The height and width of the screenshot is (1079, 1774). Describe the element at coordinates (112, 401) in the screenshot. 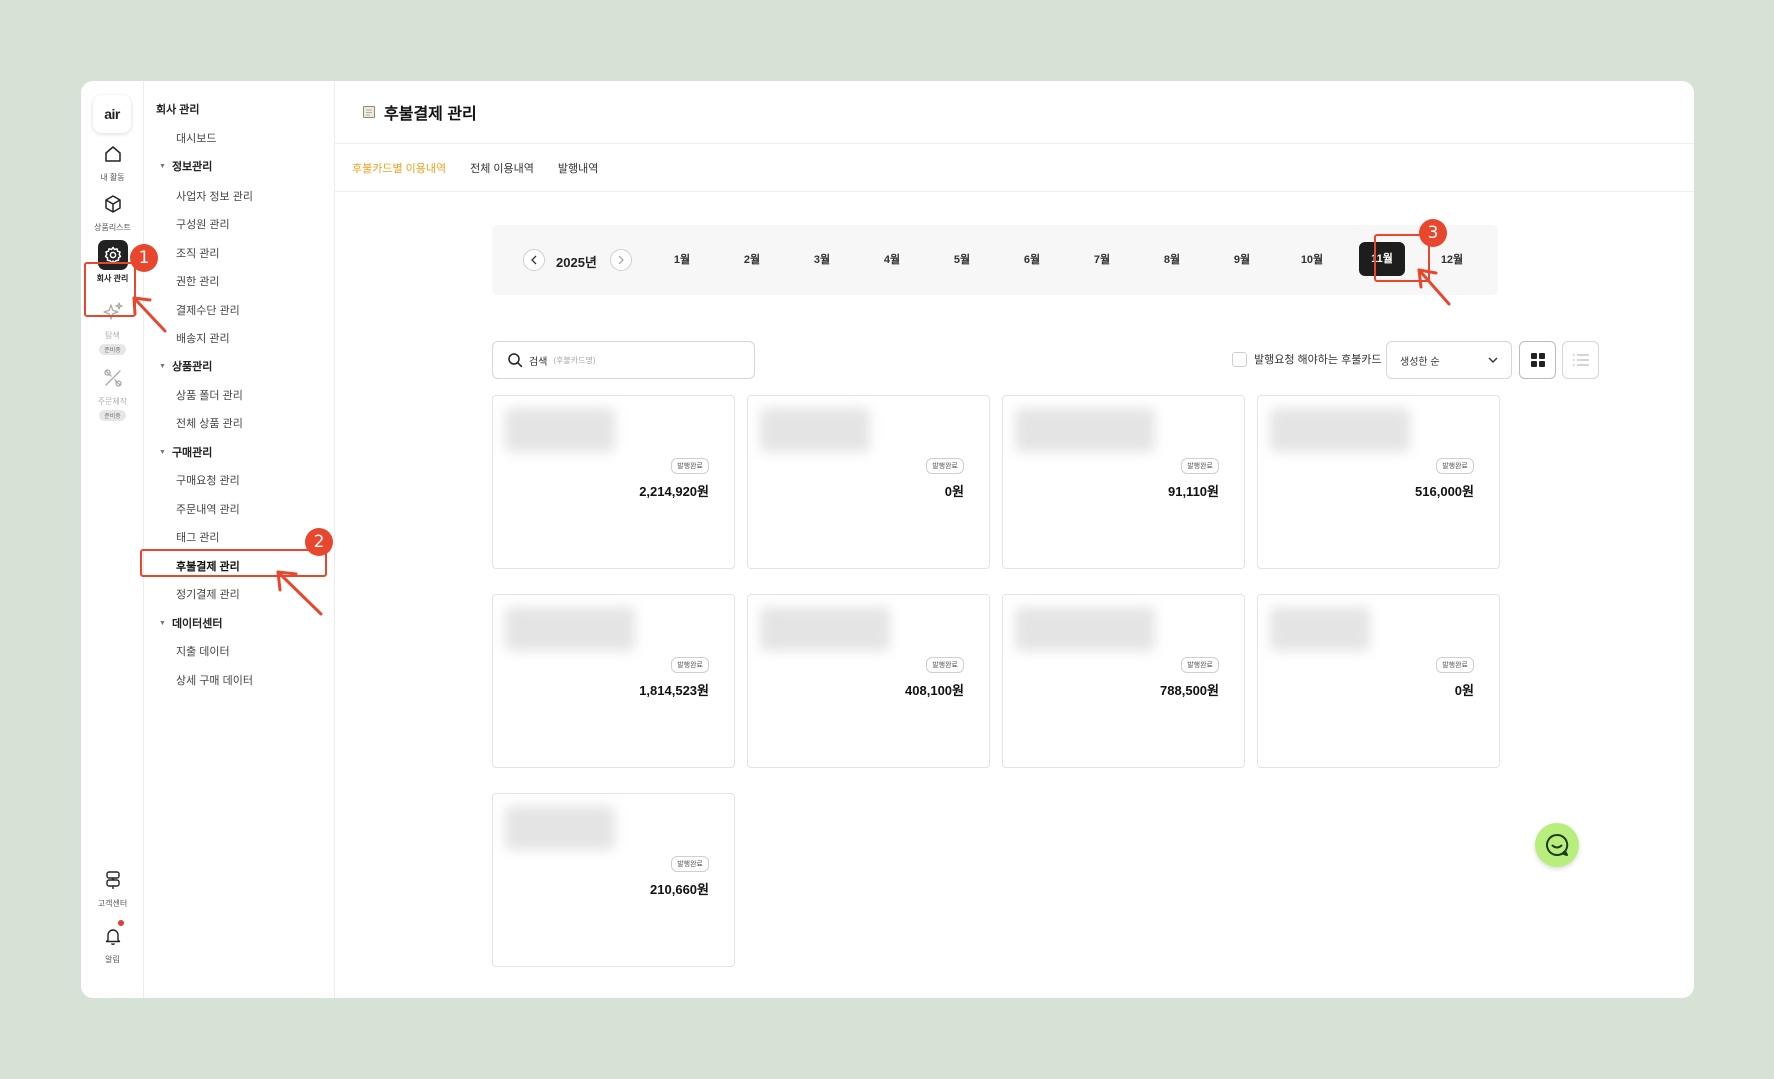

I see `rail-label: 주문제작` at that location.